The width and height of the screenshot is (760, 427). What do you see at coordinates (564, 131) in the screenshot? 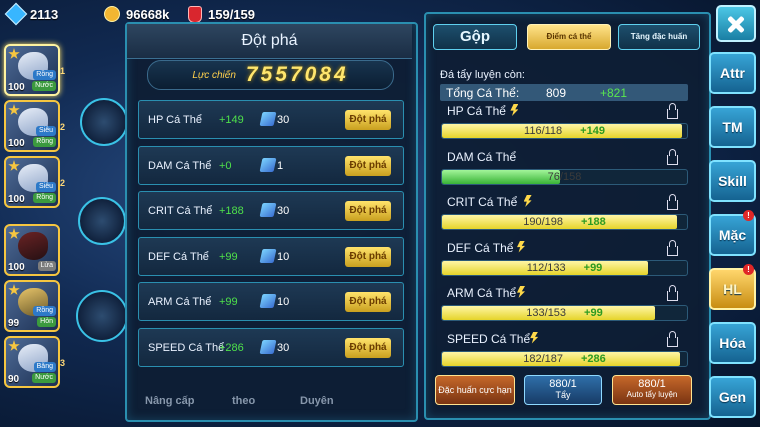
I see `stat-bar-text: 116/118 +149` at bounding box center [564, 131].